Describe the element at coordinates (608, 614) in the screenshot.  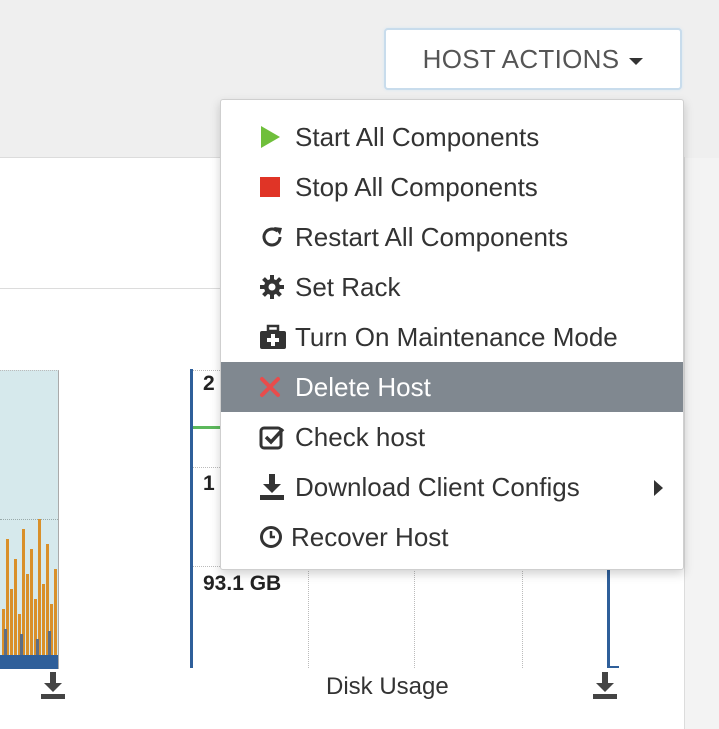
I see `disk-usage-axis-right` at that location.